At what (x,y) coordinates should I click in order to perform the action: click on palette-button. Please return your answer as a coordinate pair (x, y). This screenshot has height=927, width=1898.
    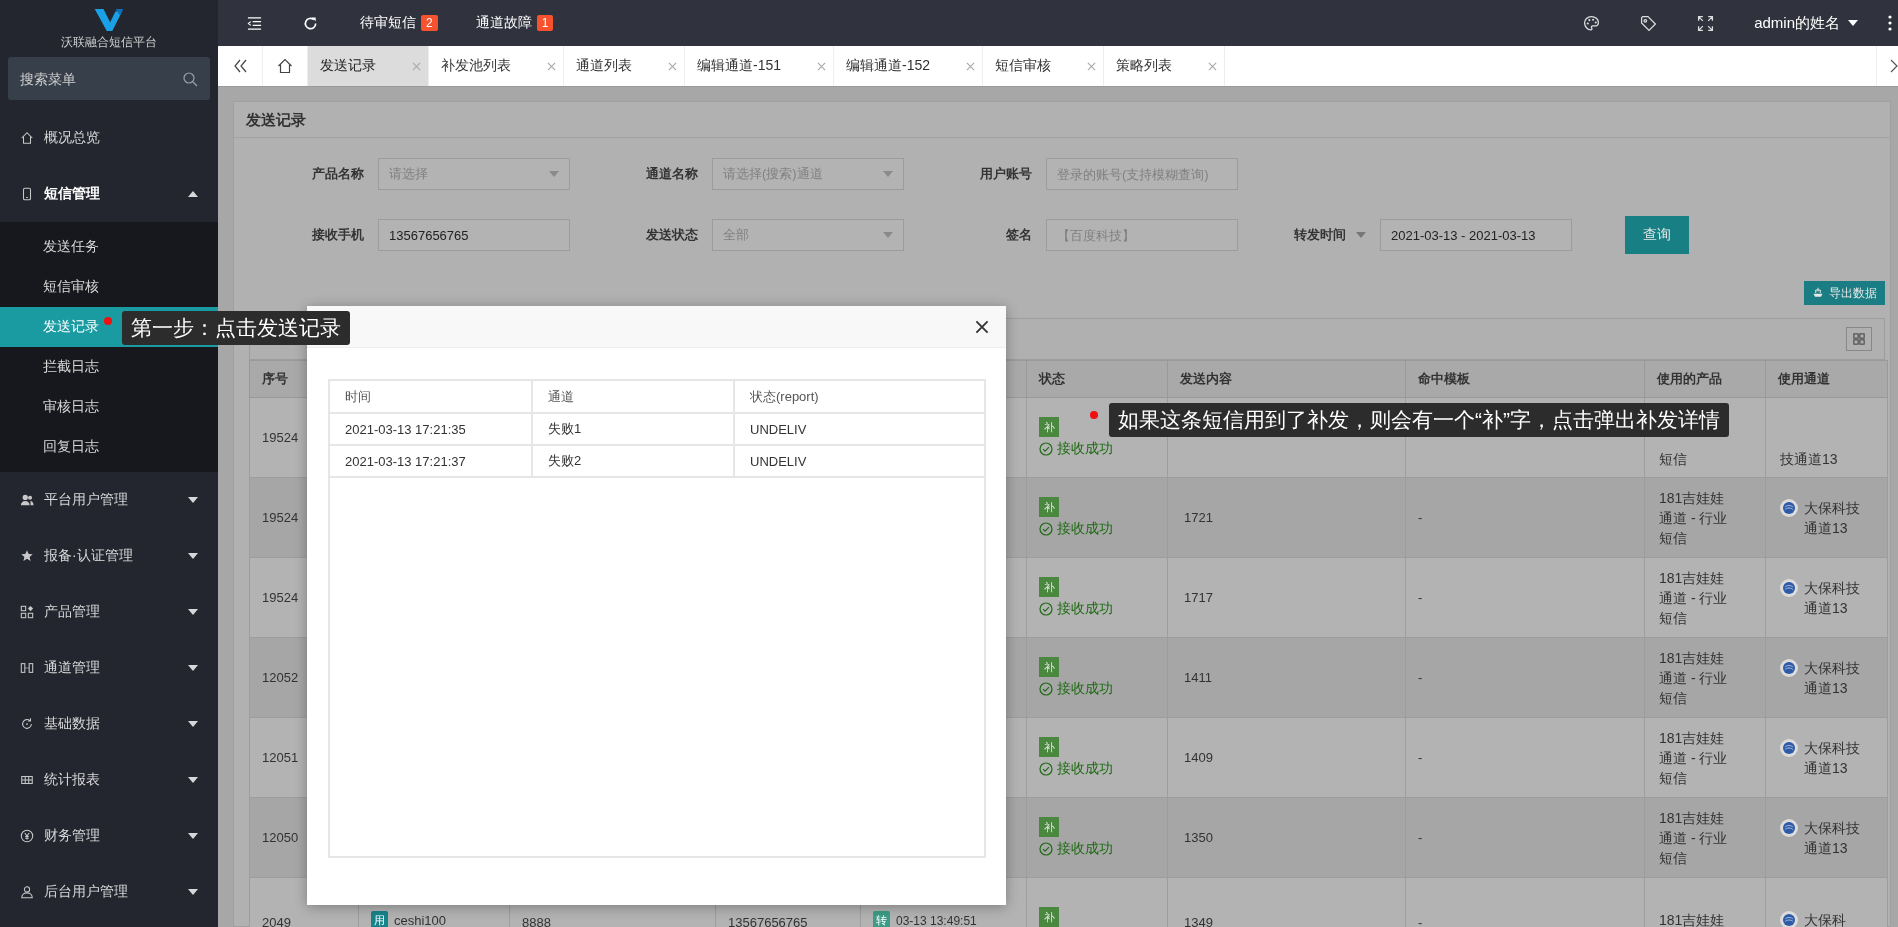
    Looking at the image, I should click on (1592, 23).